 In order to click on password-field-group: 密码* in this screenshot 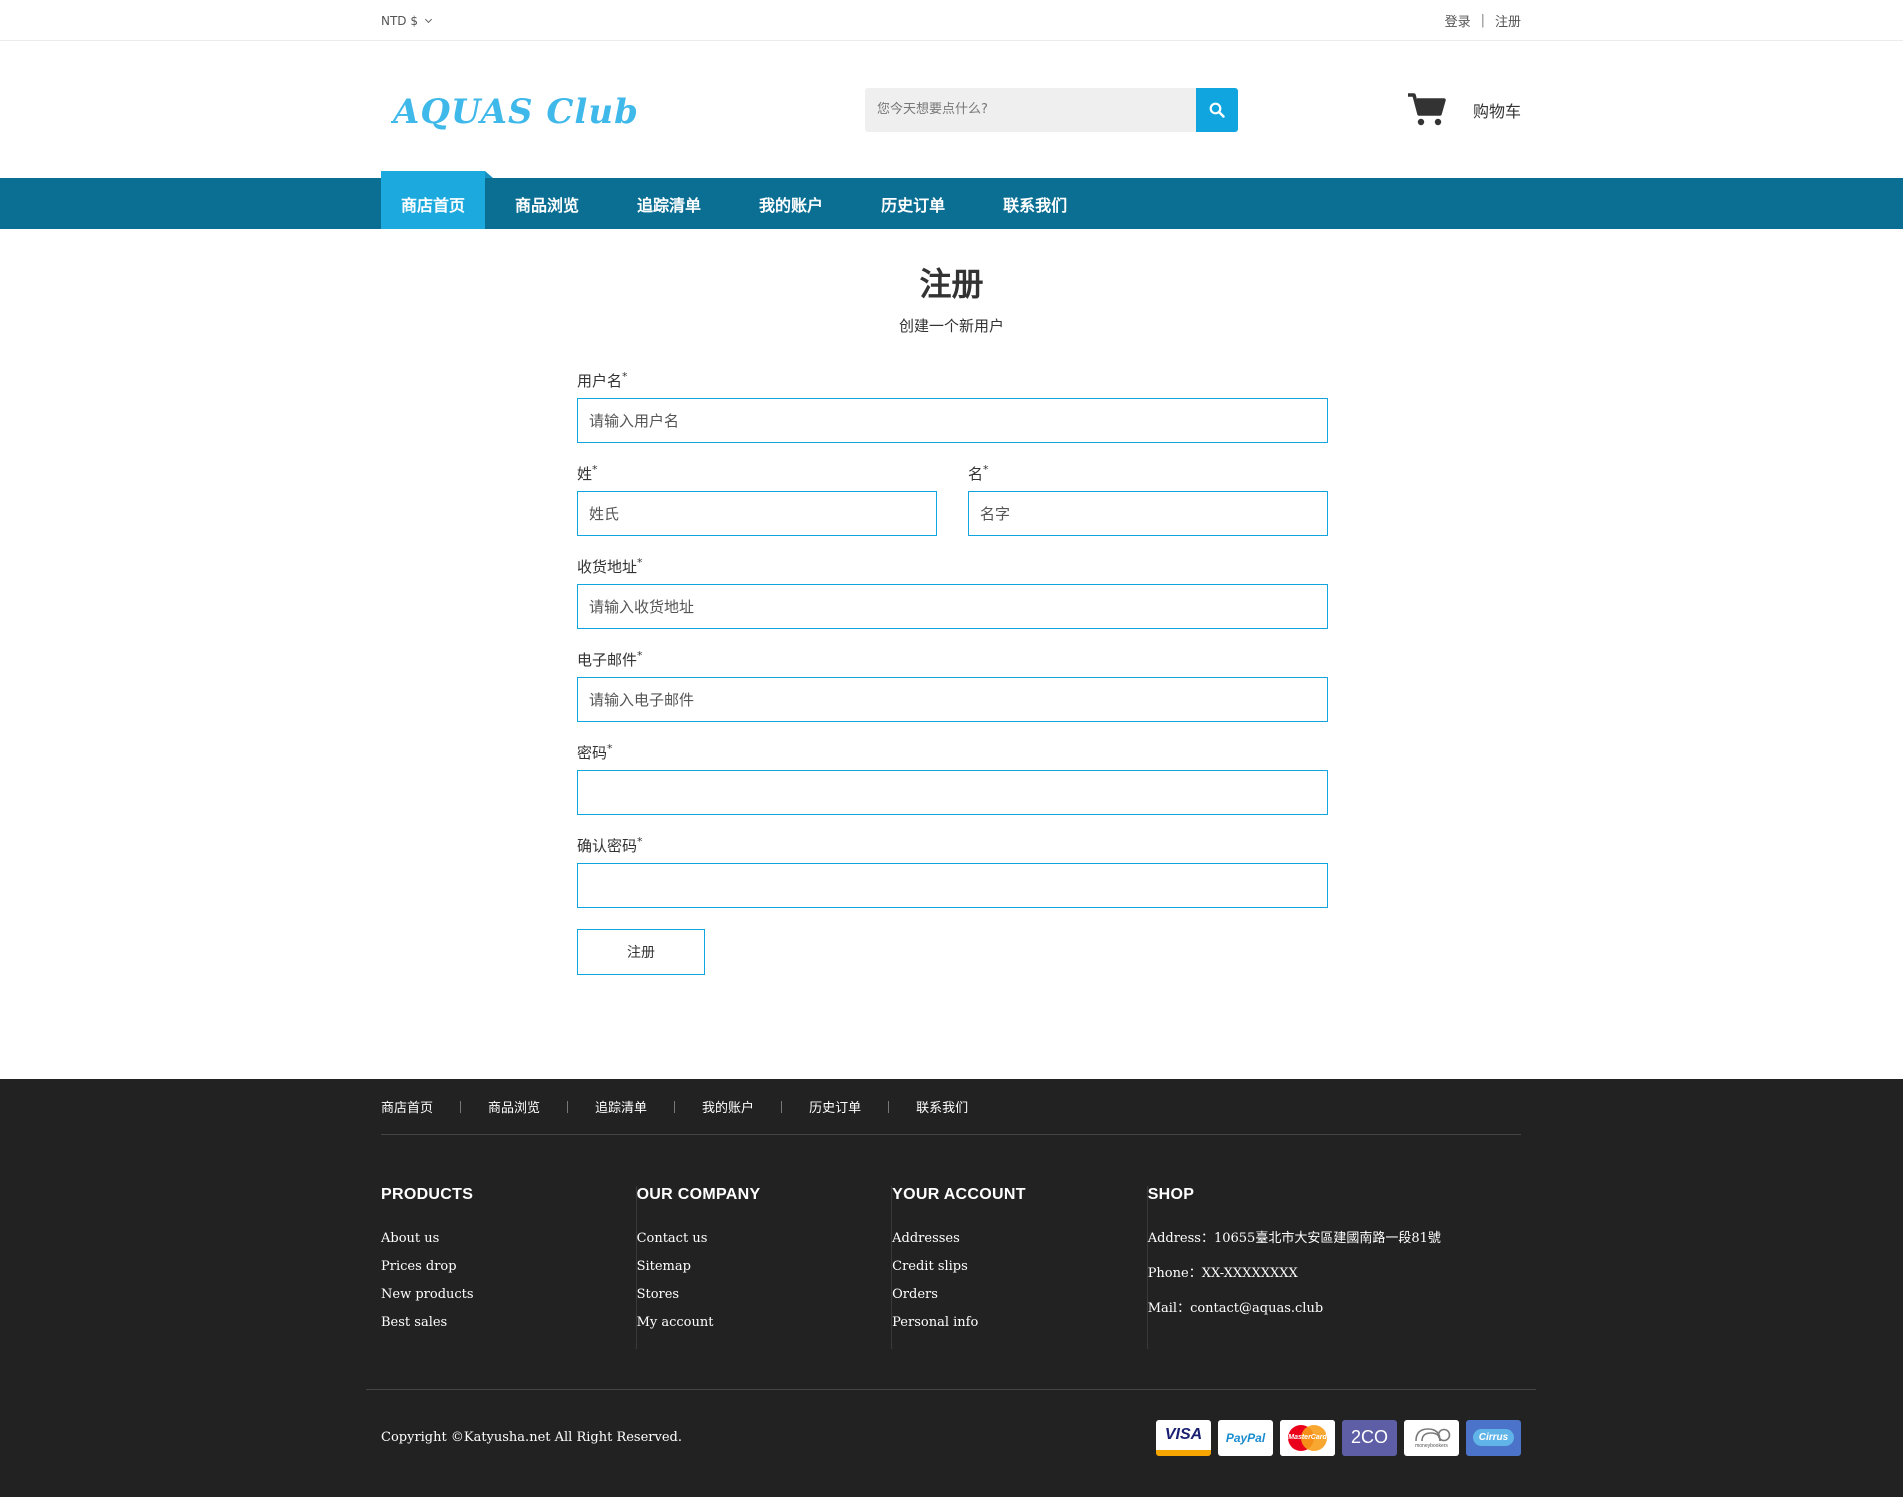, I will do `click(952, 778)`.